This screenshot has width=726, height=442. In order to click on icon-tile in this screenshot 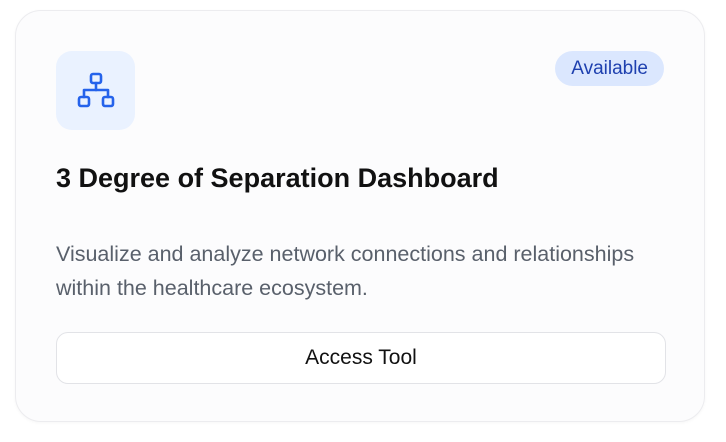, I will do `click(95, 90)`.